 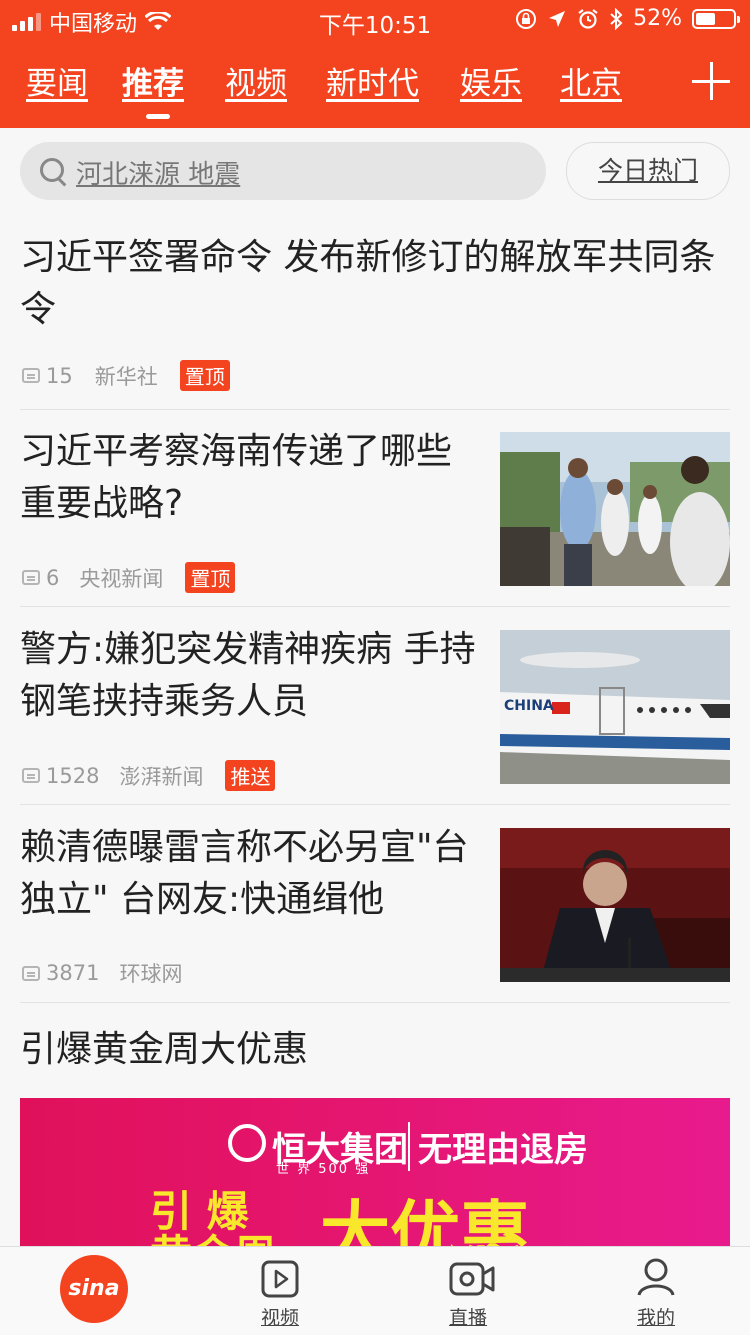 I want to click on alarm-icon, so click(x=588, y=18).